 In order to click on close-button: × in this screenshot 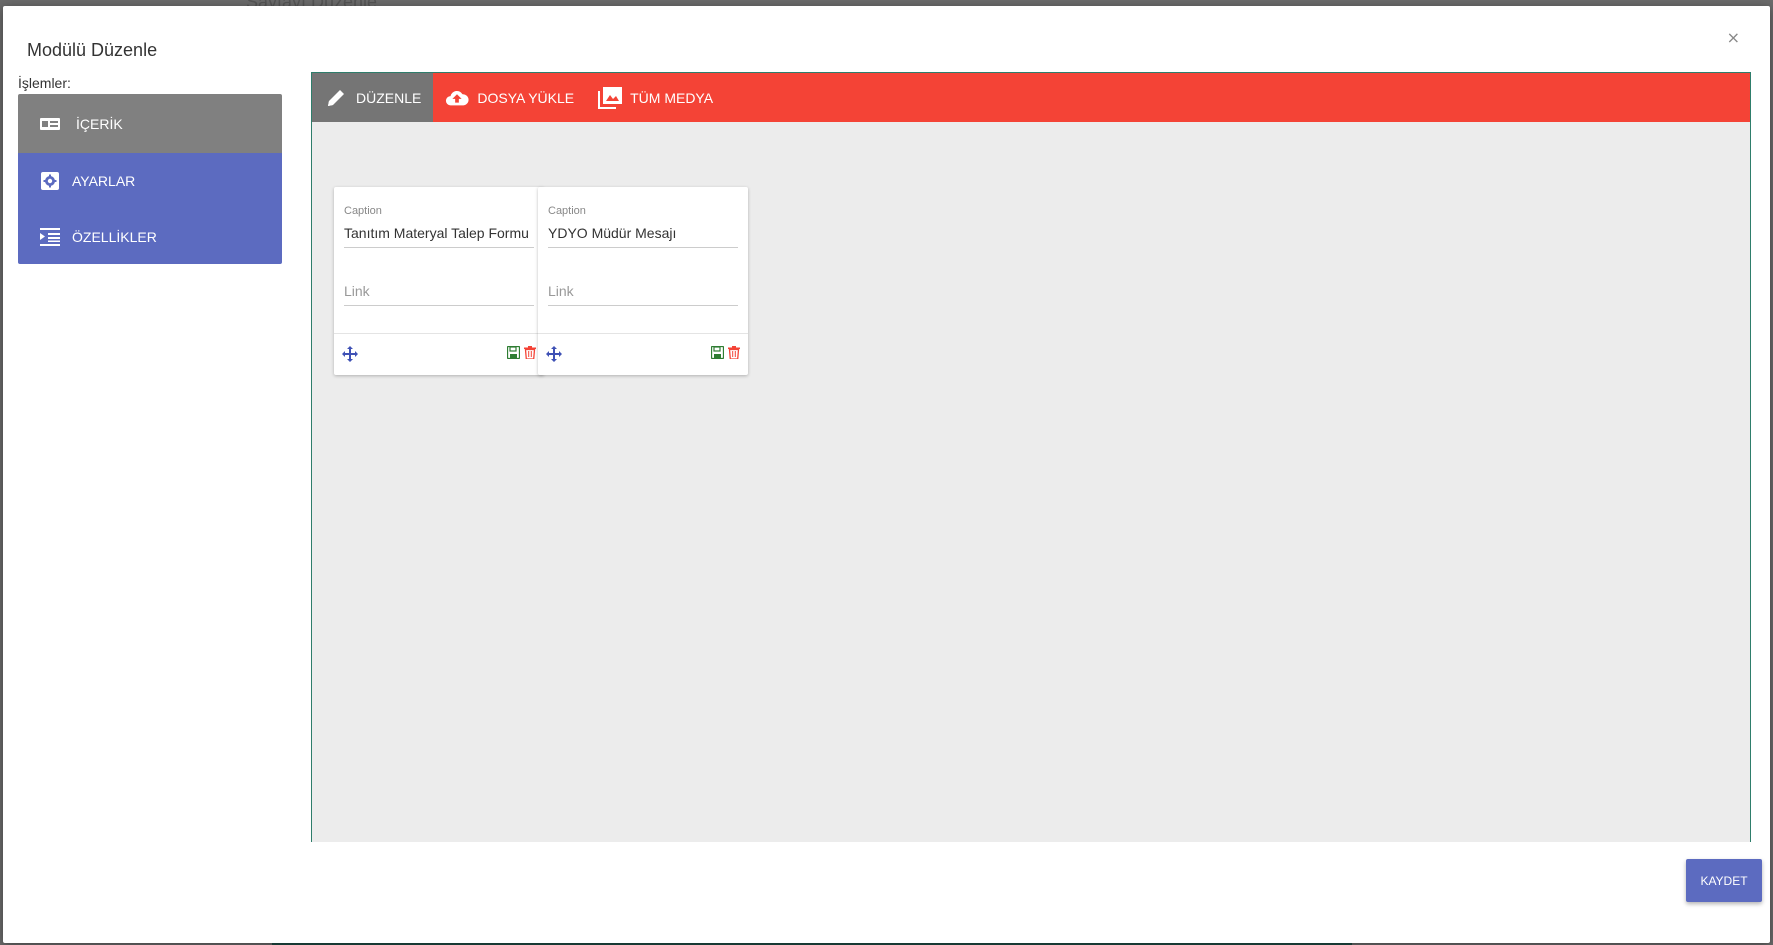, I will do `click(1733, 37)`.